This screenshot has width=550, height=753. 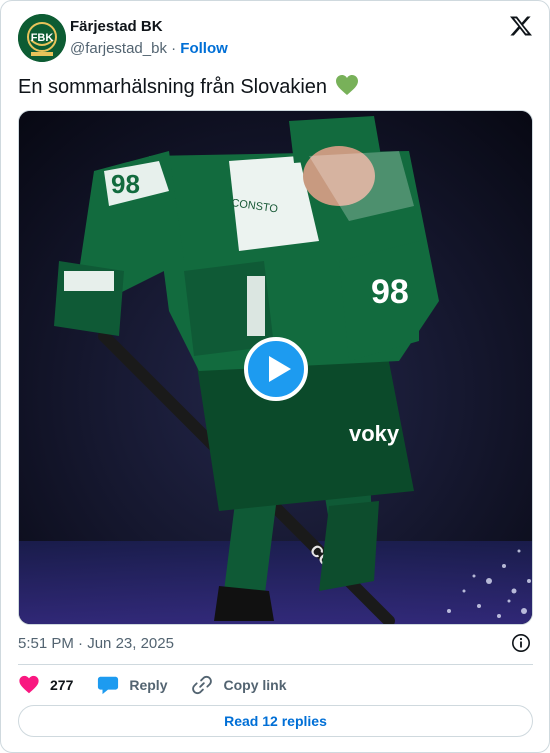 I want to click on play-icon, so click(x=276, y=369).